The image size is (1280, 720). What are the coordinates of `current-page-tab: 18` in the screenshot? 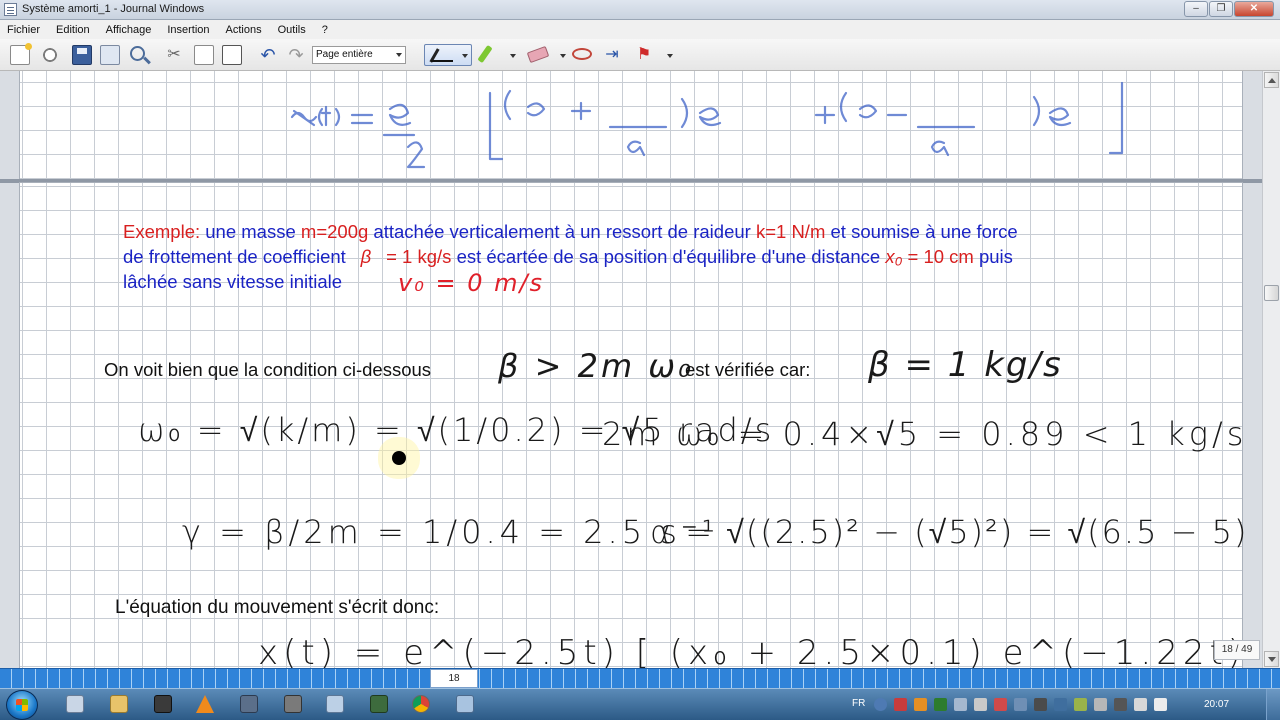 It's located at (454, 678).